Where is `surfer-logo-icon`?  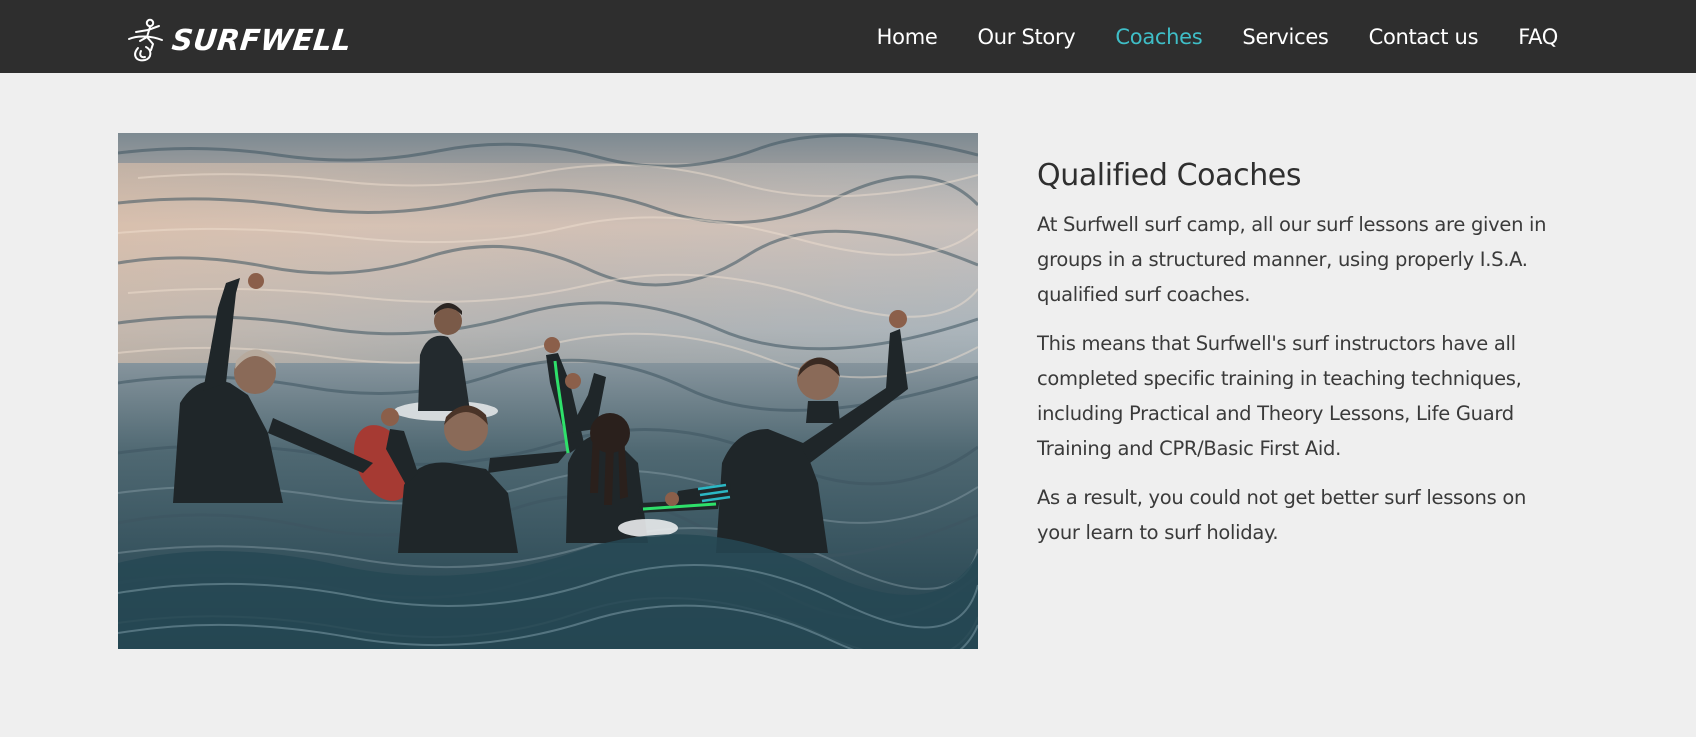
surfer-logo-icon is located at coordinates (146, 40).